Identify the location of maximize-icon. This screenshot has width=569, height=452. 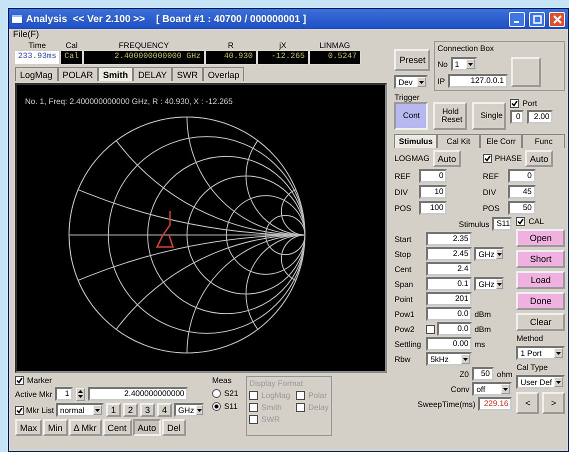
(537, 19).